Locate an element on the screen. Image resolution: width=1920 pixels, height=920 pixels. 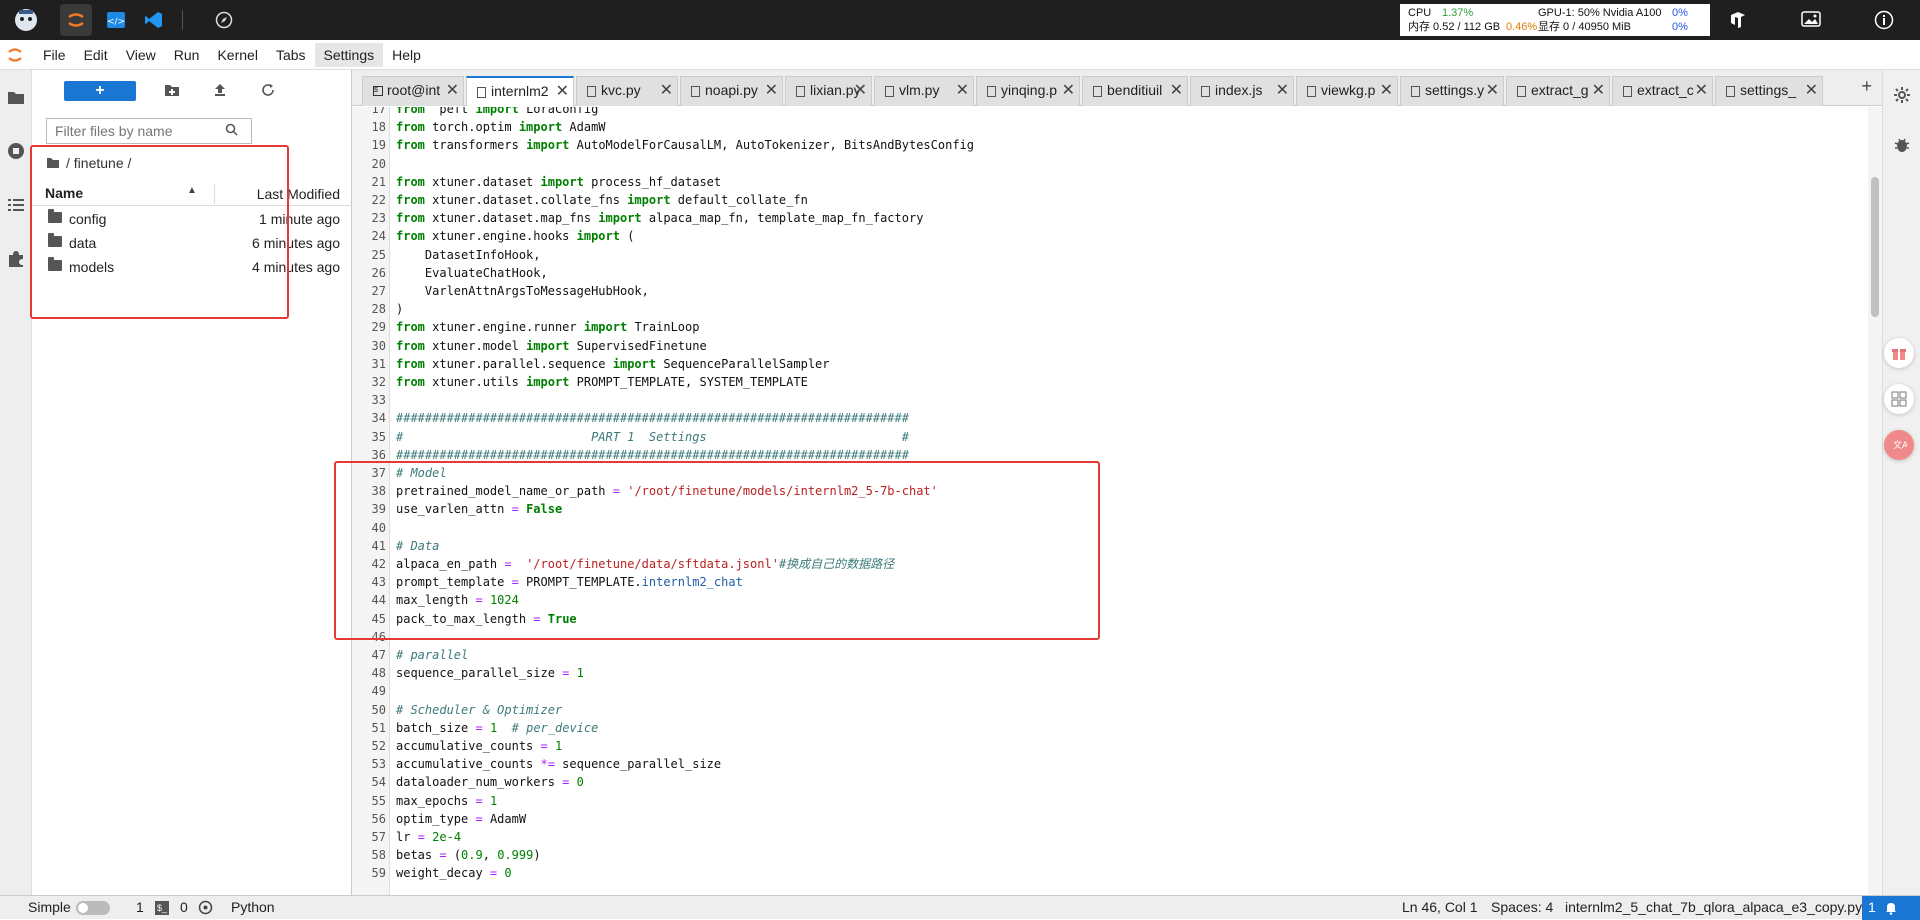
menu-kernel: Kernel is located at coordinates (237, 55).